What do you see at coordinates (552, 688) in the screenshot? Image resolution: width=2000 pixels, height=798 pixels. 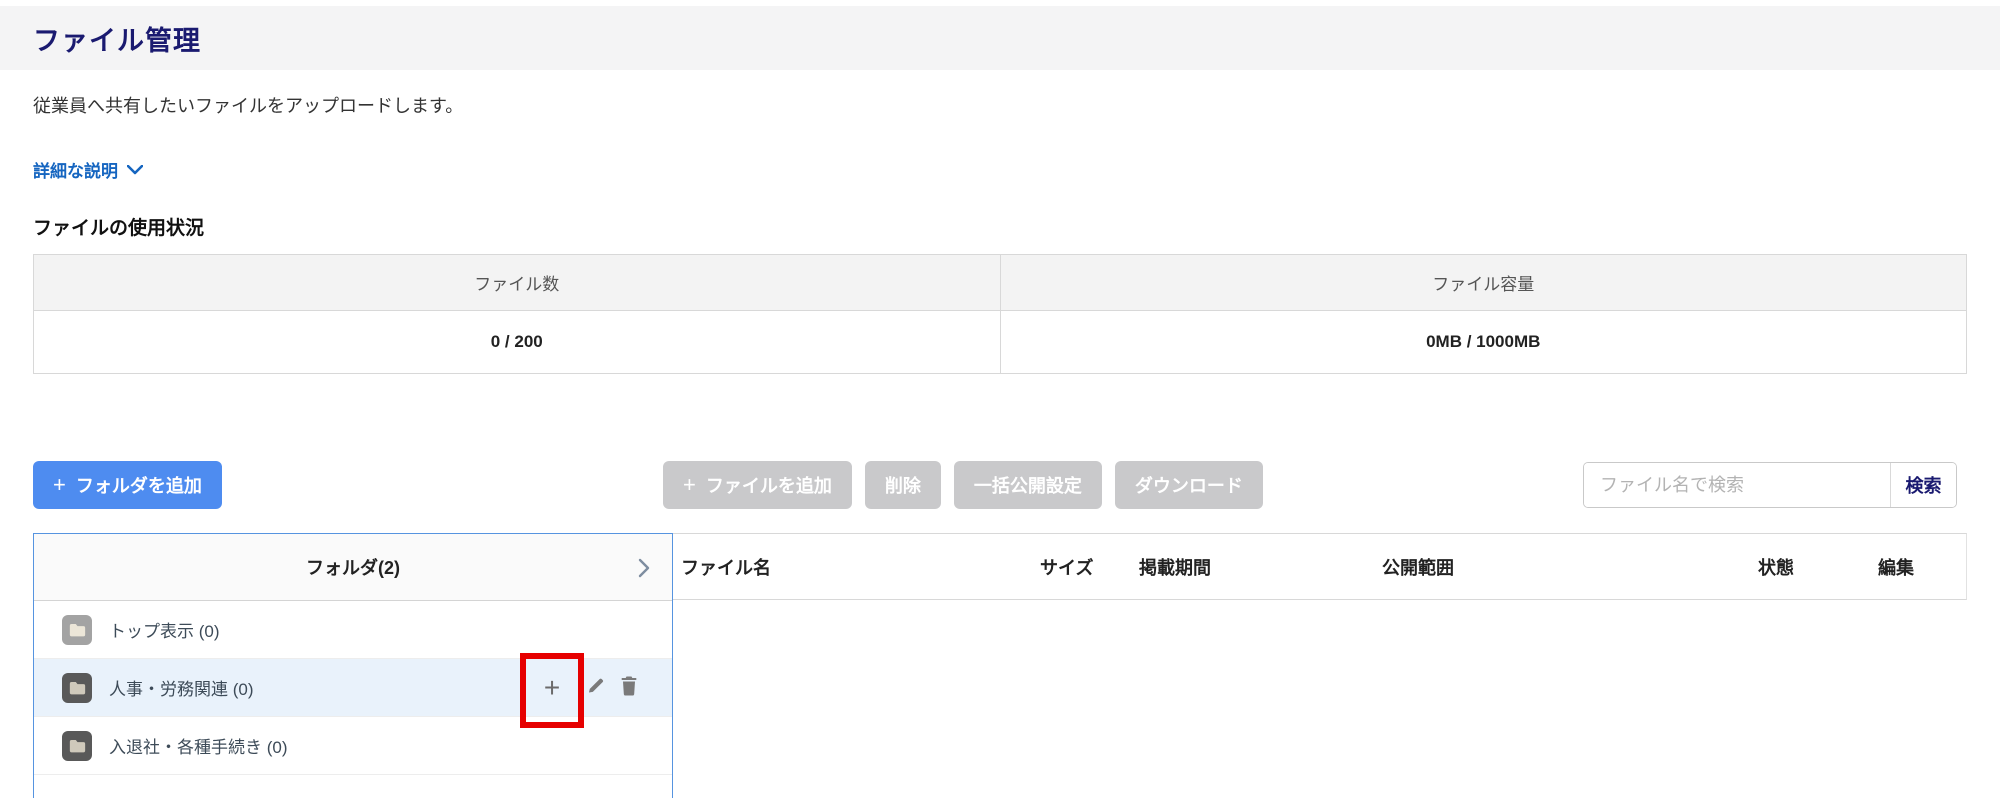 I see `add-subfolder-icon: +` at bounding box center [552, 688].